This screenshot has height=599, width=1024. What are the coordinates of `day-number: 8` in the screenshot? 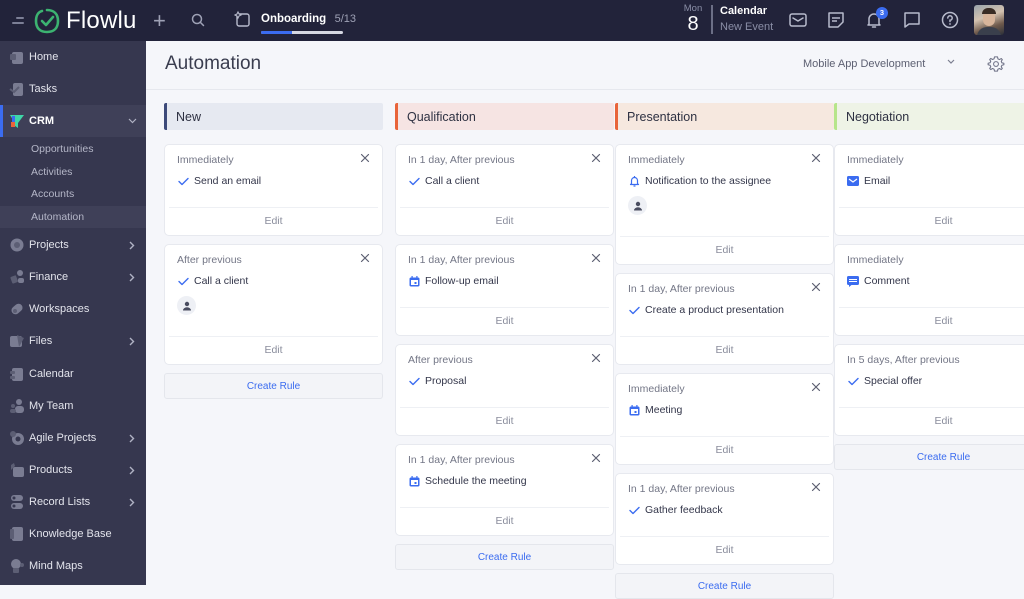 It's located at (693, 24).